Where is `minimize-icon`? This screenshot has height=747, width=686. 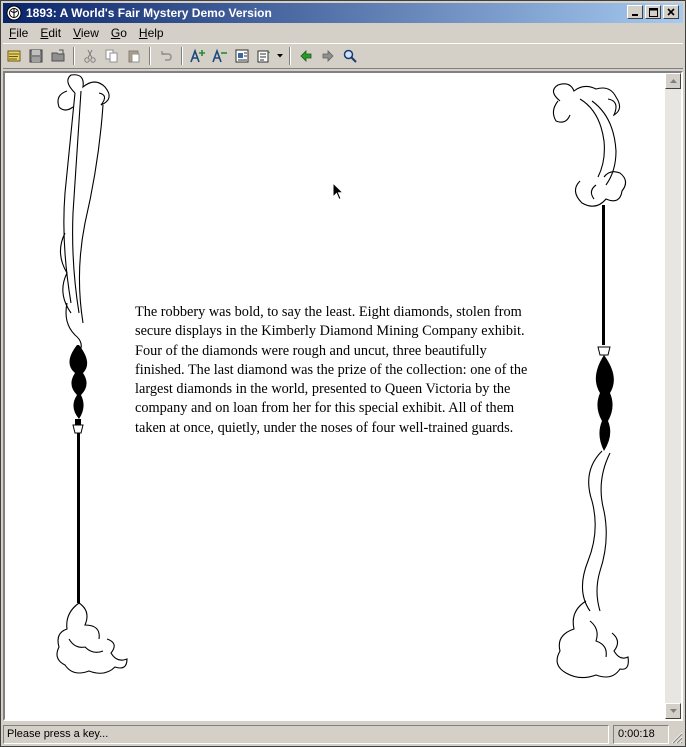 minimize-icon is located at coordinates (635, 15).